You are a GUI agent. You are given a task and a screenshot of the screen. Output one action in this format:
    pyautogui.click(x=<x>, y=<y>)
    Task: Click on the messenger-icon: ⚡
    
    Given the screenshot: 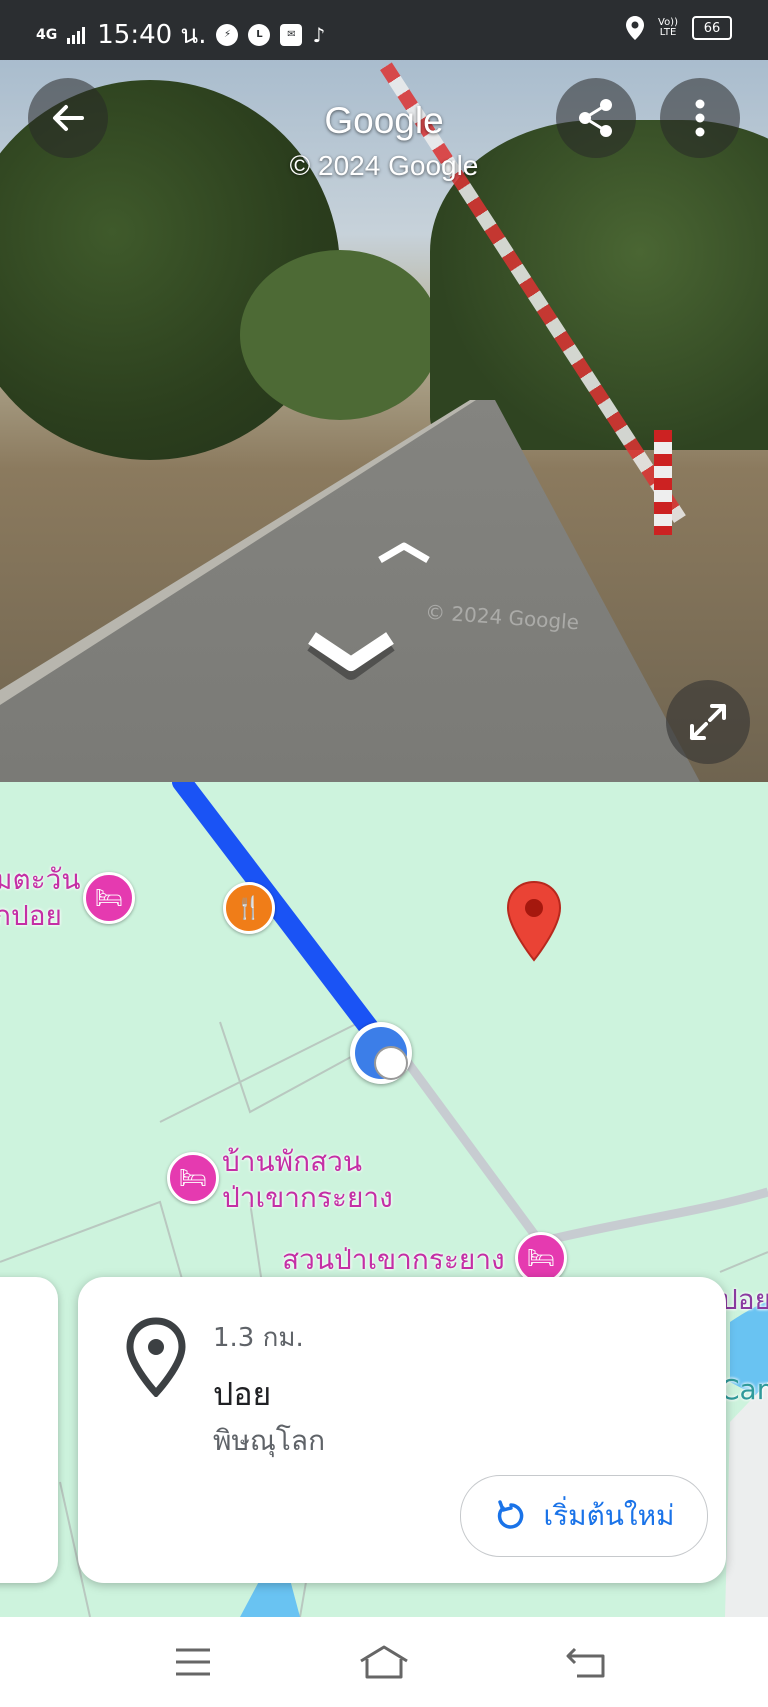 What is the action you would take?
    pyautogui.click(x=227, y=34)
    